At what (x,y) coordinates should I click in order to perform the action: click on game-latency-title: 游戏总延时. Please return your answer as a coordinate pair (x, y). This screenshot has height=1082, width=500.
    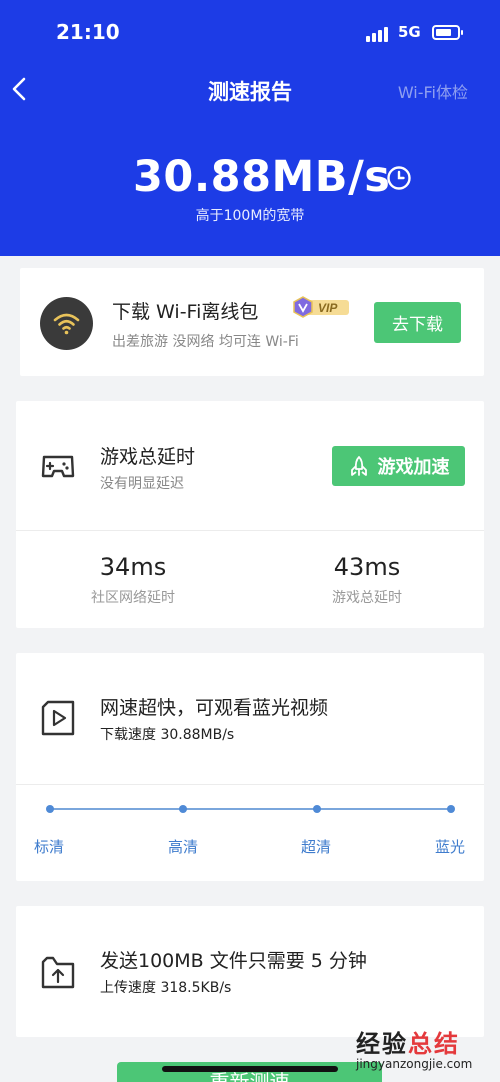
    Looking at the image, I should click on (148, 457).